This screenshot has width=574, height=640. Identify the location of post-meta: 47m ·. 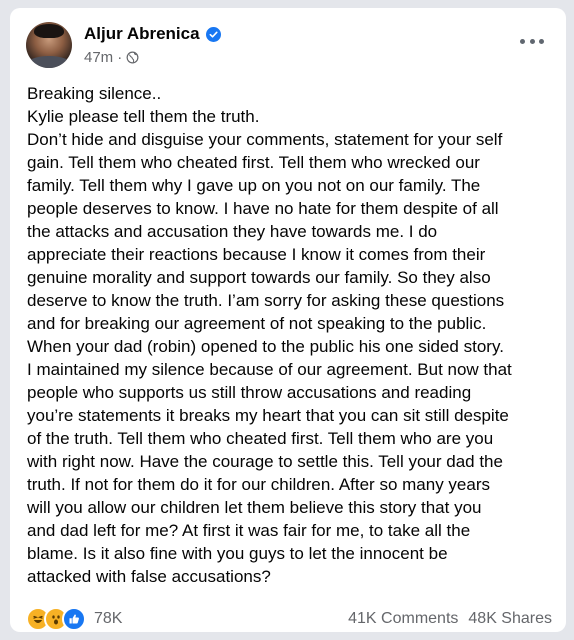
(111, 57).